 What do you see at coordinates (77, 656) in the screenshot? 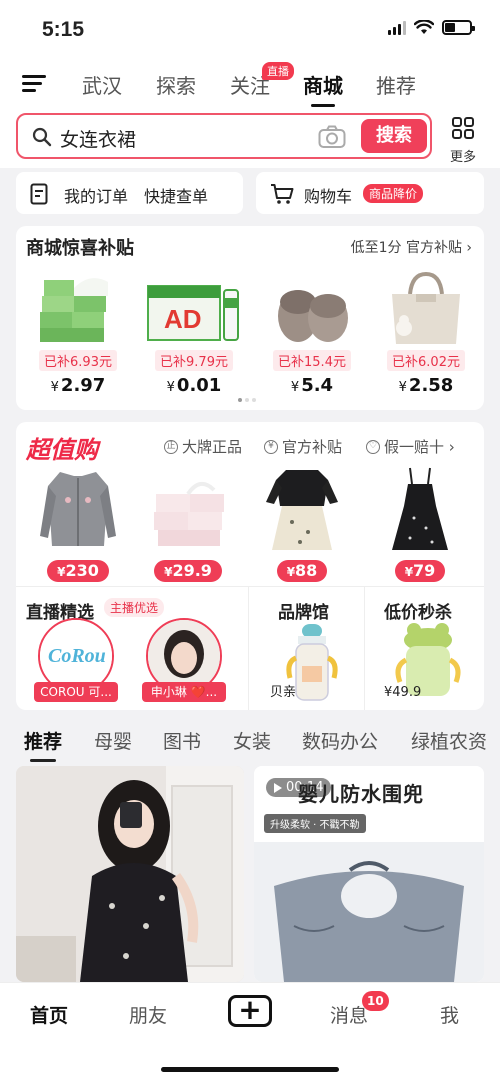
I see `svg-text: CoRou` at bounding box center [77, 656].